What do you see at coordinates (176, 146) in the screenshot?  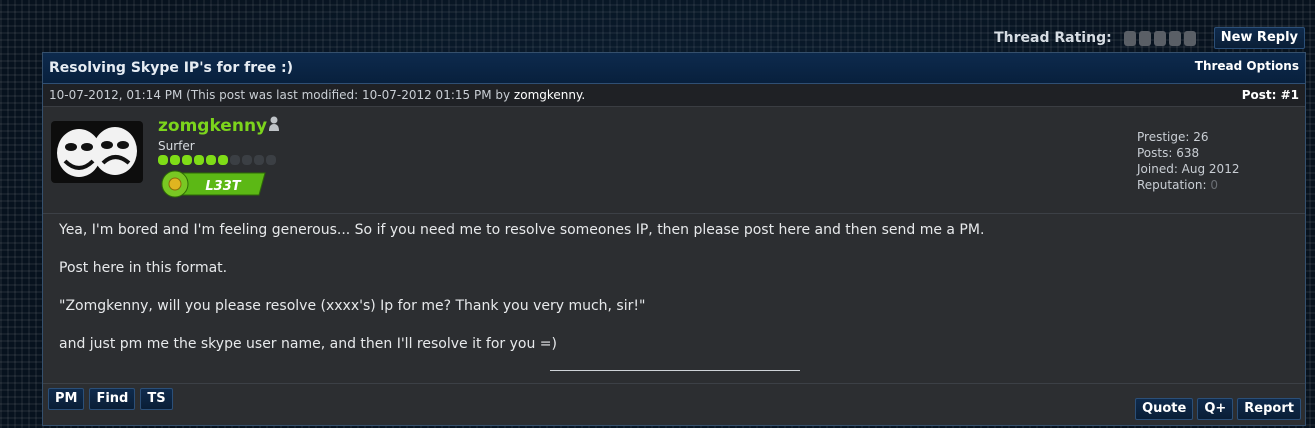 I see `user-title: Surfer` at bounding box center [176, 146].